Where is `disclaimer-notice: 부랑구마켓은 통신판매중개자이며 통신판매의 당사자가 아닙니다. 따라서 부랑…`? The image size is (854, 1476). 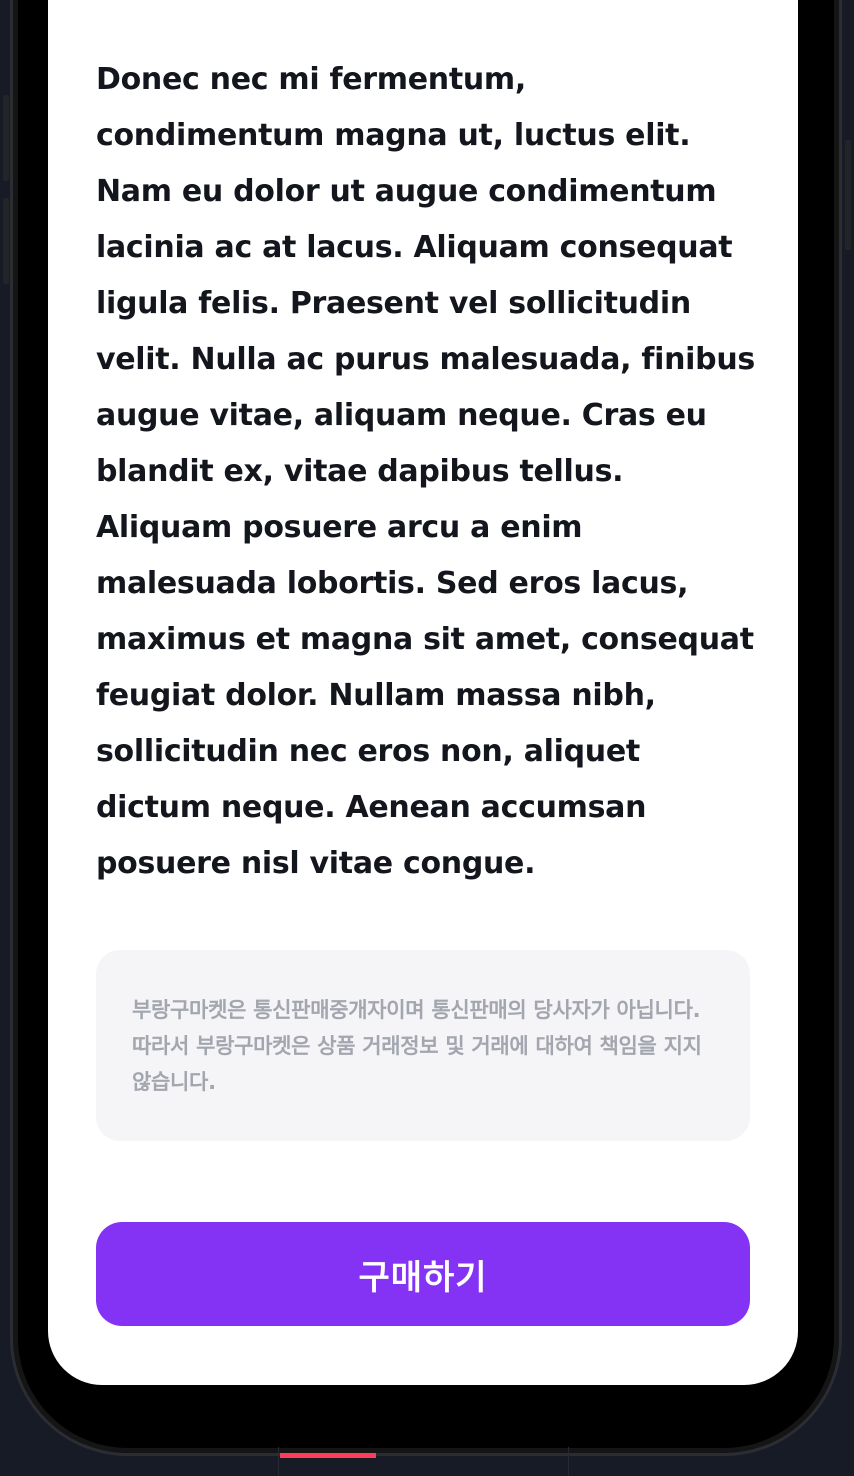
disclaimer-notice: 부랑구마켓은 통신판매중개자이며 통신판매의 당사자가 아닙니다. 따라서 부랑… is located at coordinates (423, 1045).